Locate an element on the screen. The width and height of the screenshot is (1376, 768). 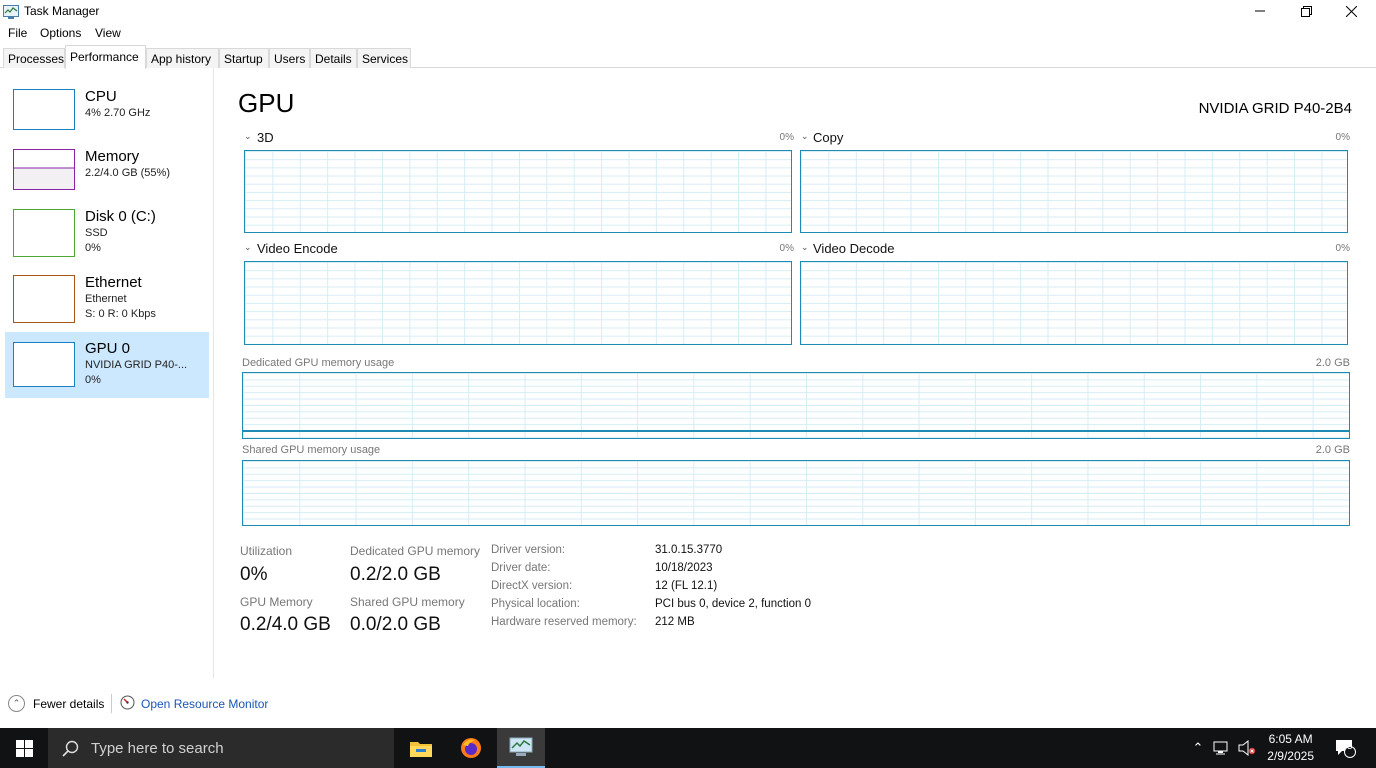
sidebar-item-gpu-0: GPU 0 NVIDIA GRID P40-... 0% is located at coordinates (107, 365).